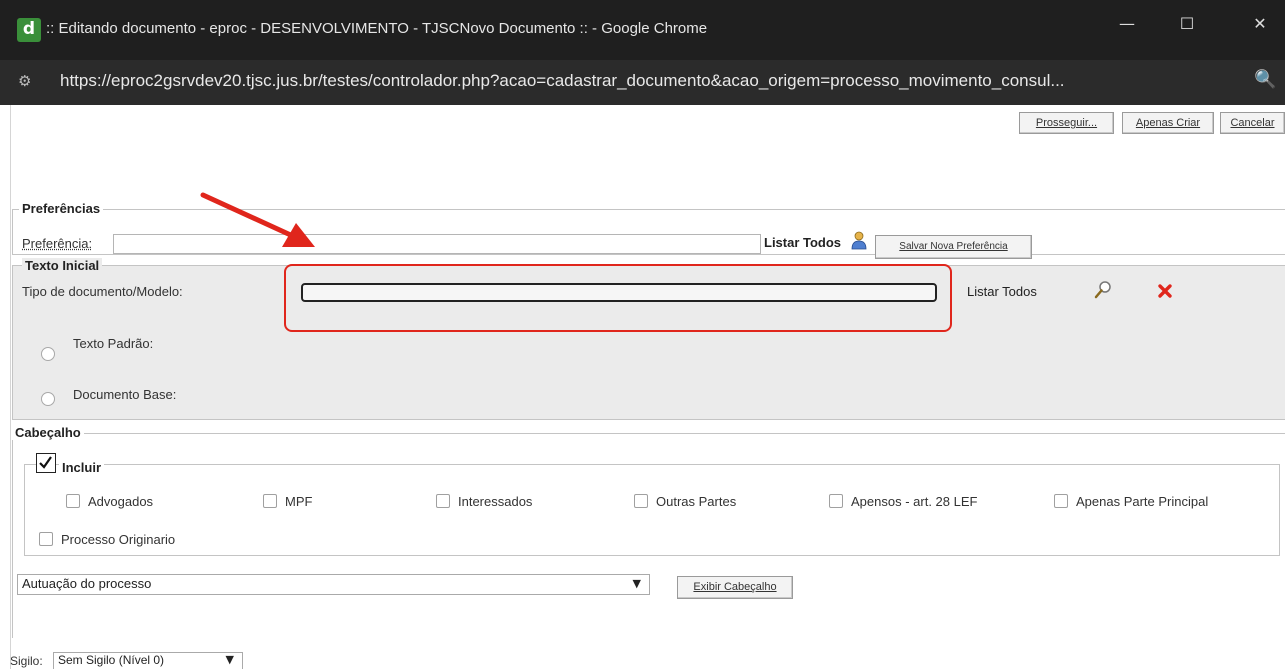  I want to click on sigilo-select: Sem Sigilo (Nível 0) ▼, so click(148, 660).